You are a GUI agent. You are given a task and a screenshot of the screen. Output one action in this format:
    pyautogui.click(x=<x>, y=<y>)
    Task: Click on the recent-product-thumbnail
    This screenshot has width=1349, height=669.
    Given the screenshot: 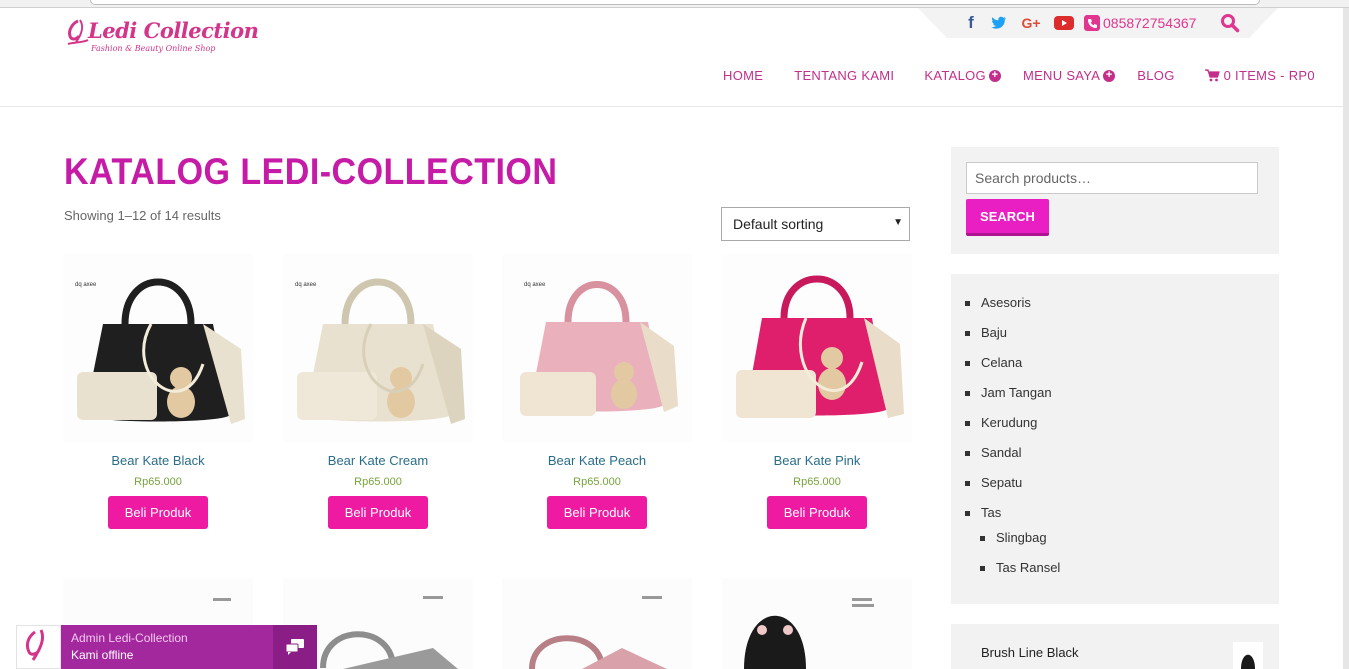 What is the action you would take?
    pyautogui.click(x=1248, y=655)
    